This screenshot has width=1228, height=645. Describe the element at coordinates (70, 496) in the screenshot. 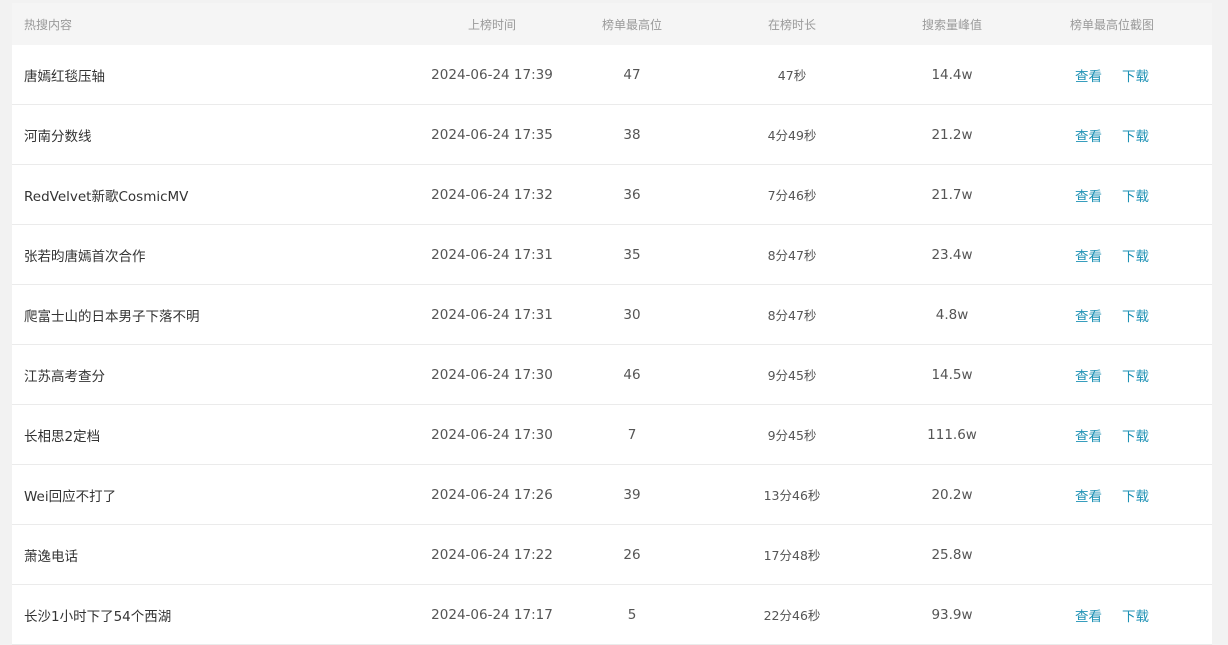

I see `row-title: Wei回应不打了` at that location.